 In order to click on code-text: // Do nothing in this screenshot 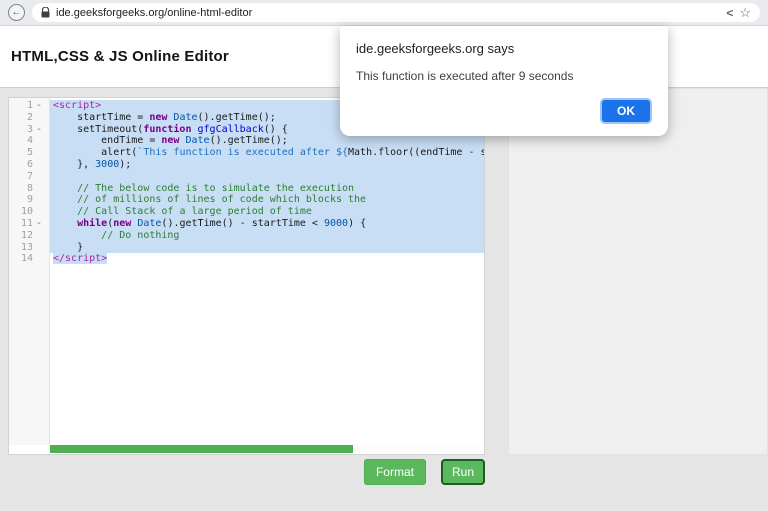, I will do `click(267, 235)`.